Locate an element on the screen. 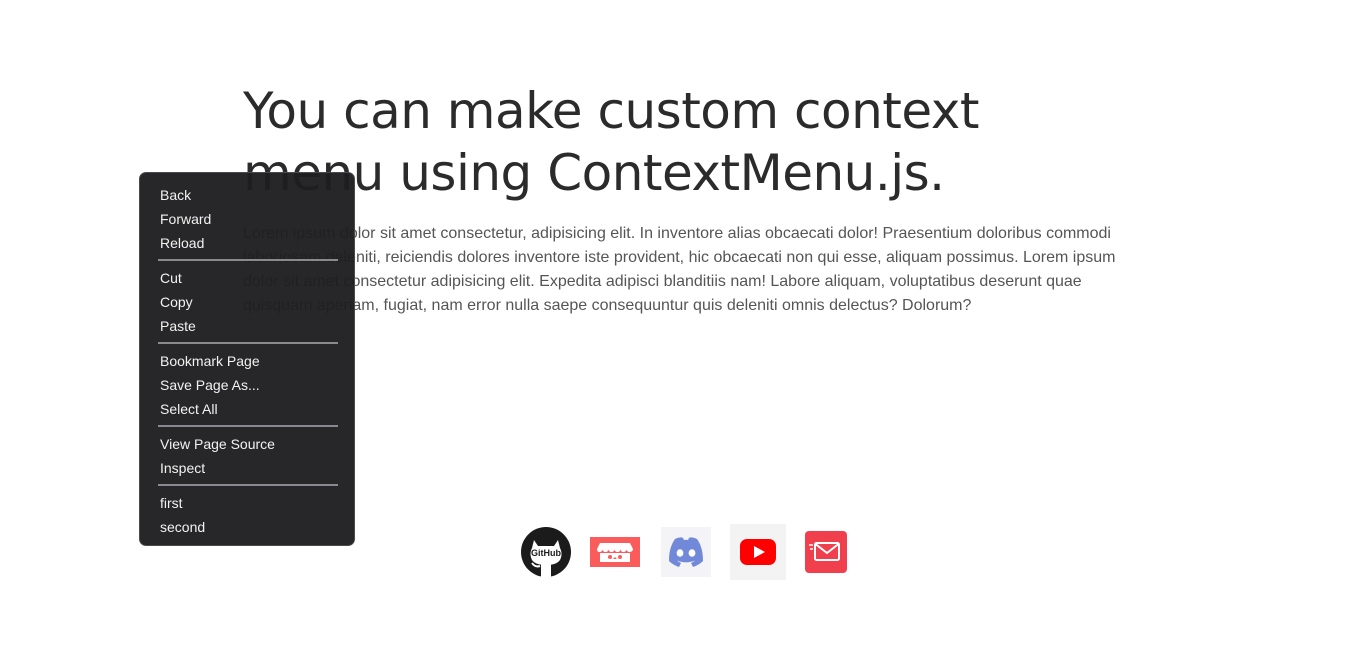  menu-item-select-all: Select All is located at coordinates (247, 409).